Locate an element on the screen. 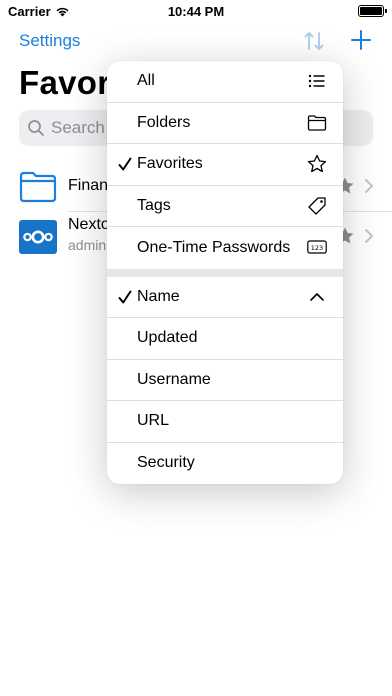 The height and width of the screenshot is (696, 392). menu-item-favorites: Favorites is located at coordinates (225, 165).